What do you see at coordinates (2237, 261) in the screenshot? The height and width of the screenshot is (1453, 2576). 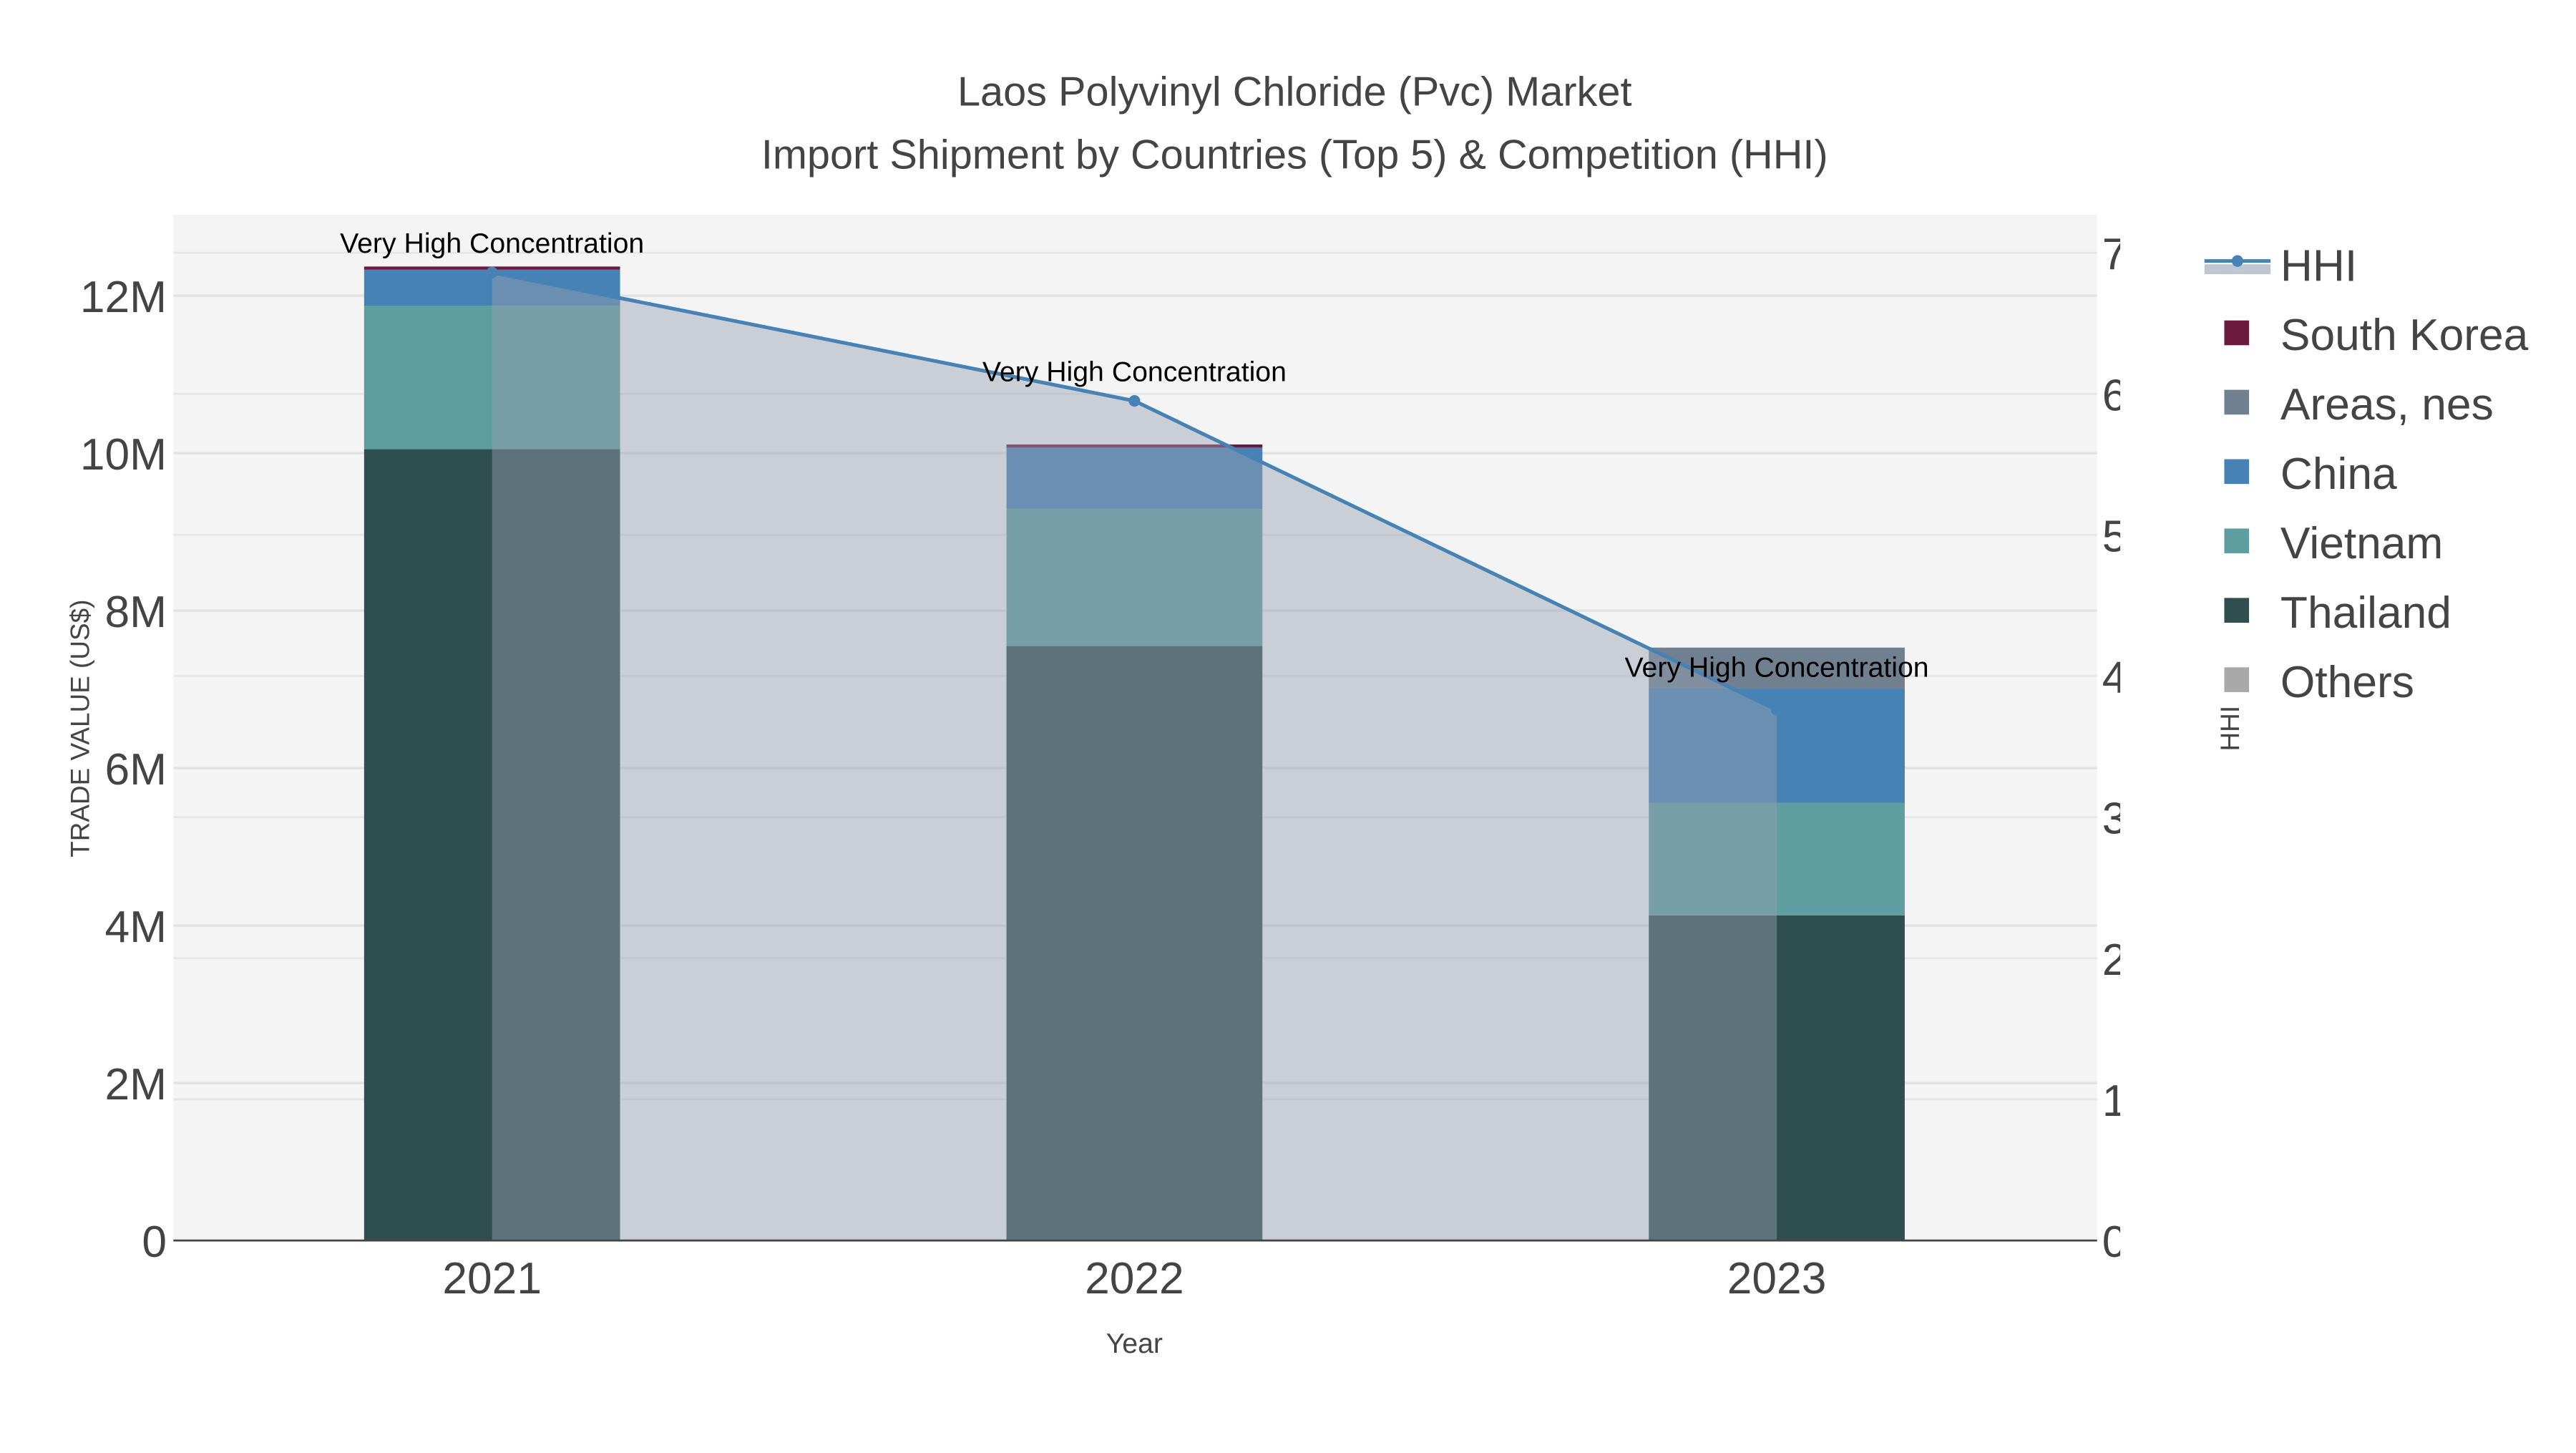 I see `legend-hhi-marker-icon` at bounding box center [2237, 261].